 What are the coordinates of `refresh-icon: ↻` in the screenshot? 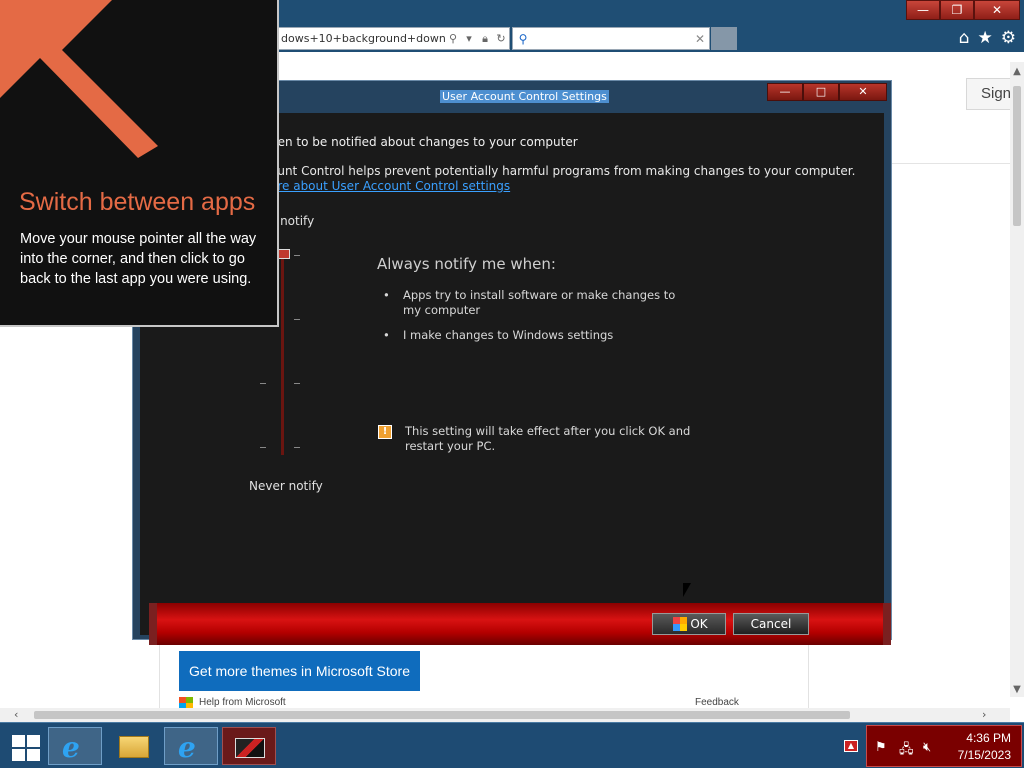 It's located at (501, 38).